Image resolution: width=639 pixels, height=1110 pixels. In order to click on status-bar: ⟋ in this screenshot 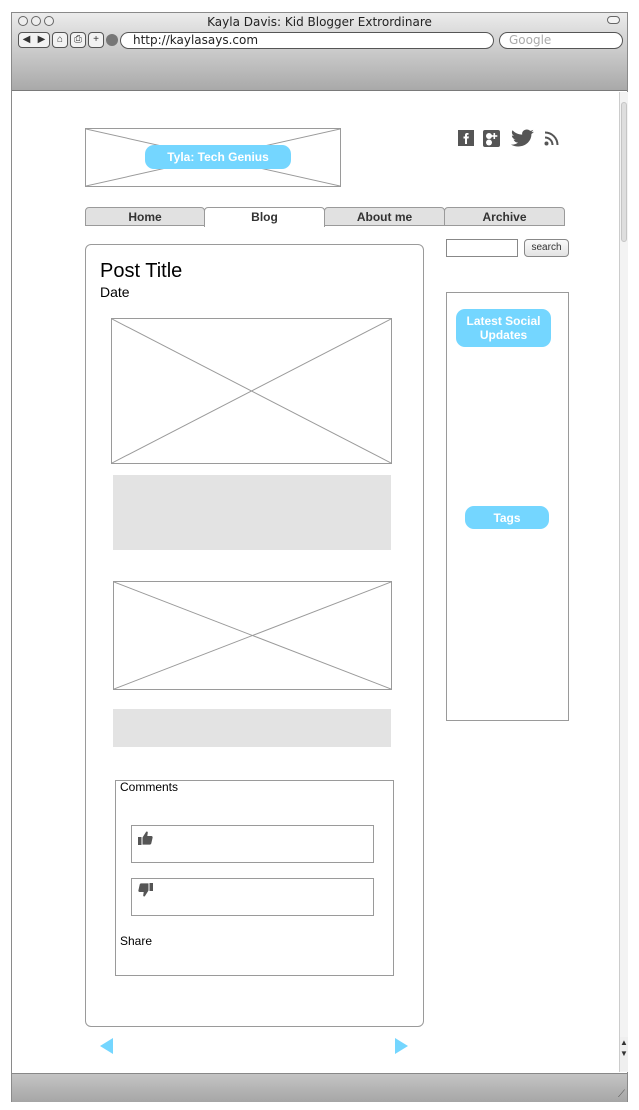, I will do `click(319, 1087)`.